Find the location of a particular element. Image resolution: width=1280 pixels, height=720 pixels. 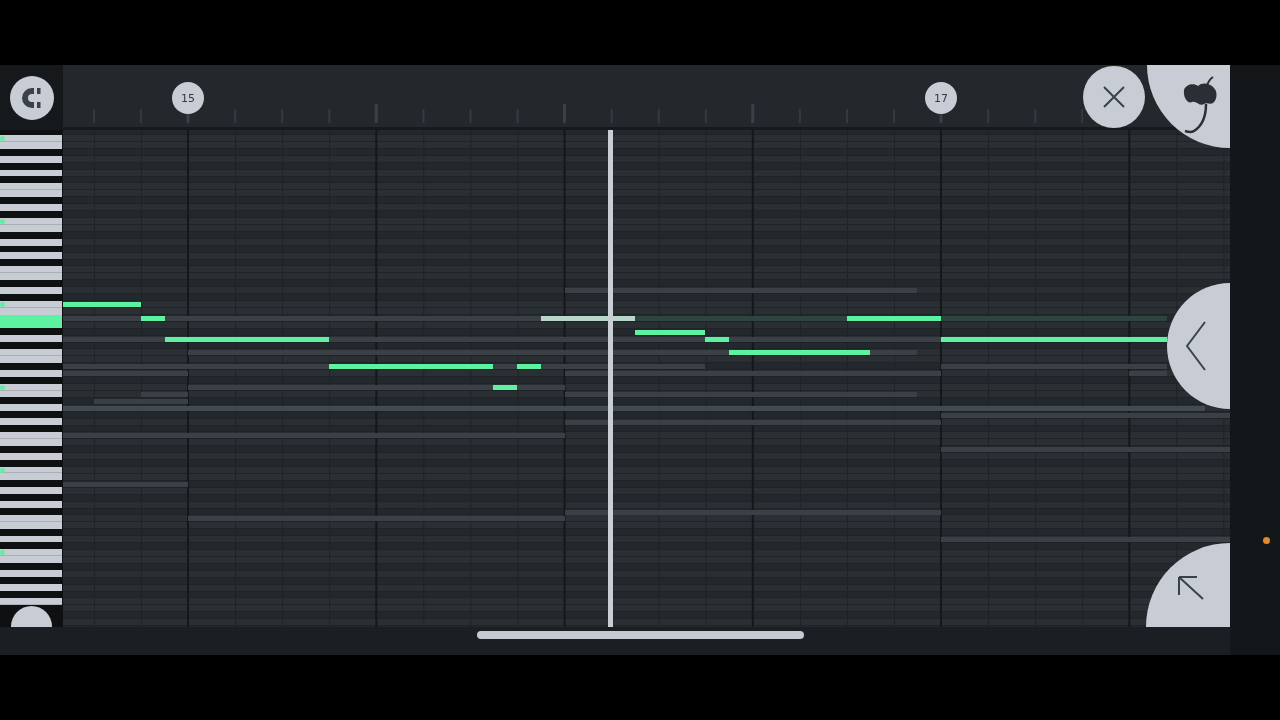

chevron-left-icon is located at coordinates (1196, 346).